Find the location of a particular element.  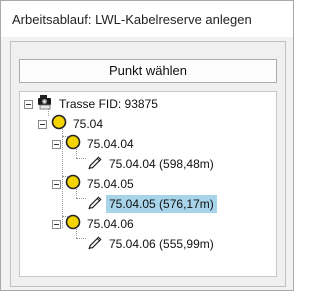

tree-leaf: 75.04.06 (555,99m) is located at coordinates (152, 244).